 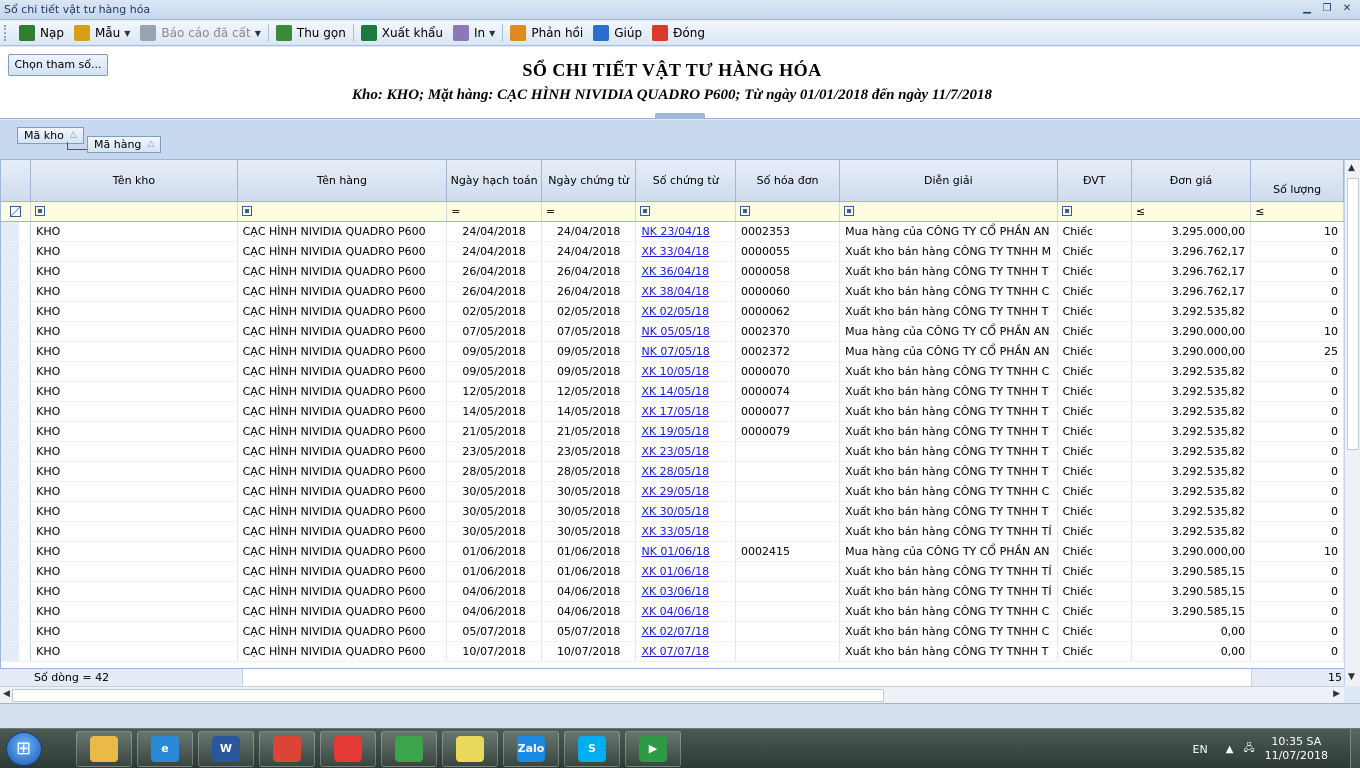 I want to click on voucher-link: XK 36/04/18, so click(x=675, y=271).